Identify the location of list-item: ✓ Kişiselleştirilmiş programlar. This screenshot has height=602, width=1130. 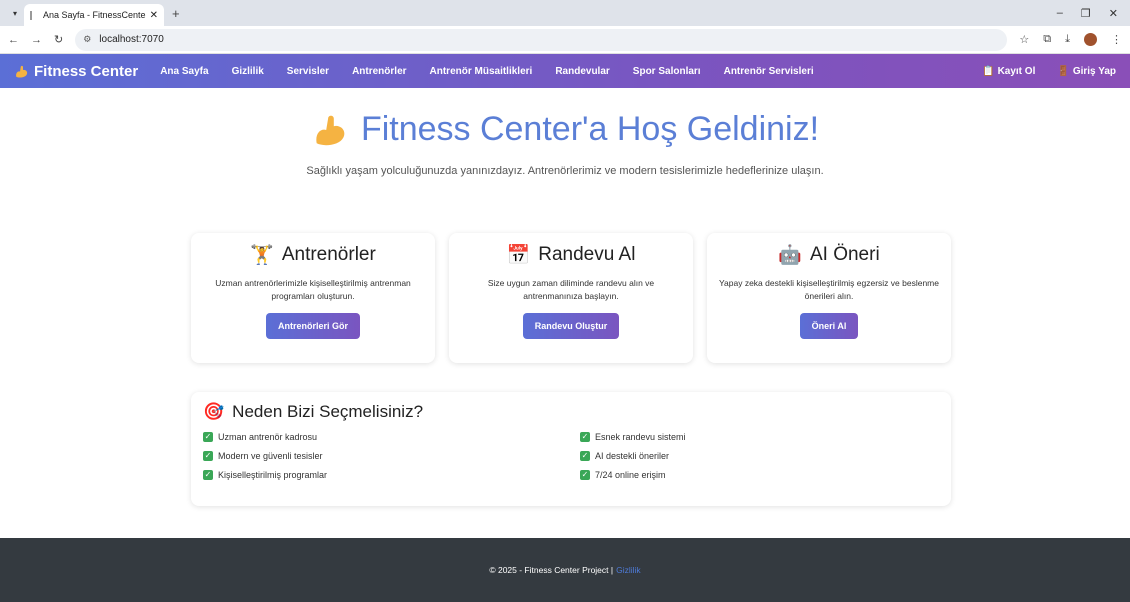
(391, 475).